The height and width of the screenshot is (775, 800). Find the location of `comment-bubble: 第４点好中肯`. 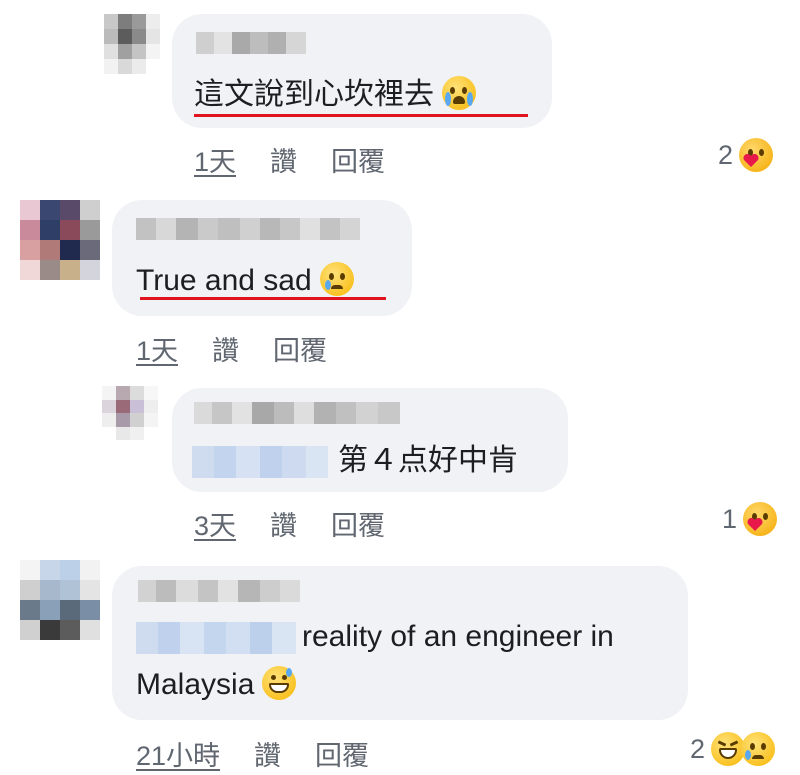

comment-bubble: 第４点好中肯 is located at coordinates (370, 440).